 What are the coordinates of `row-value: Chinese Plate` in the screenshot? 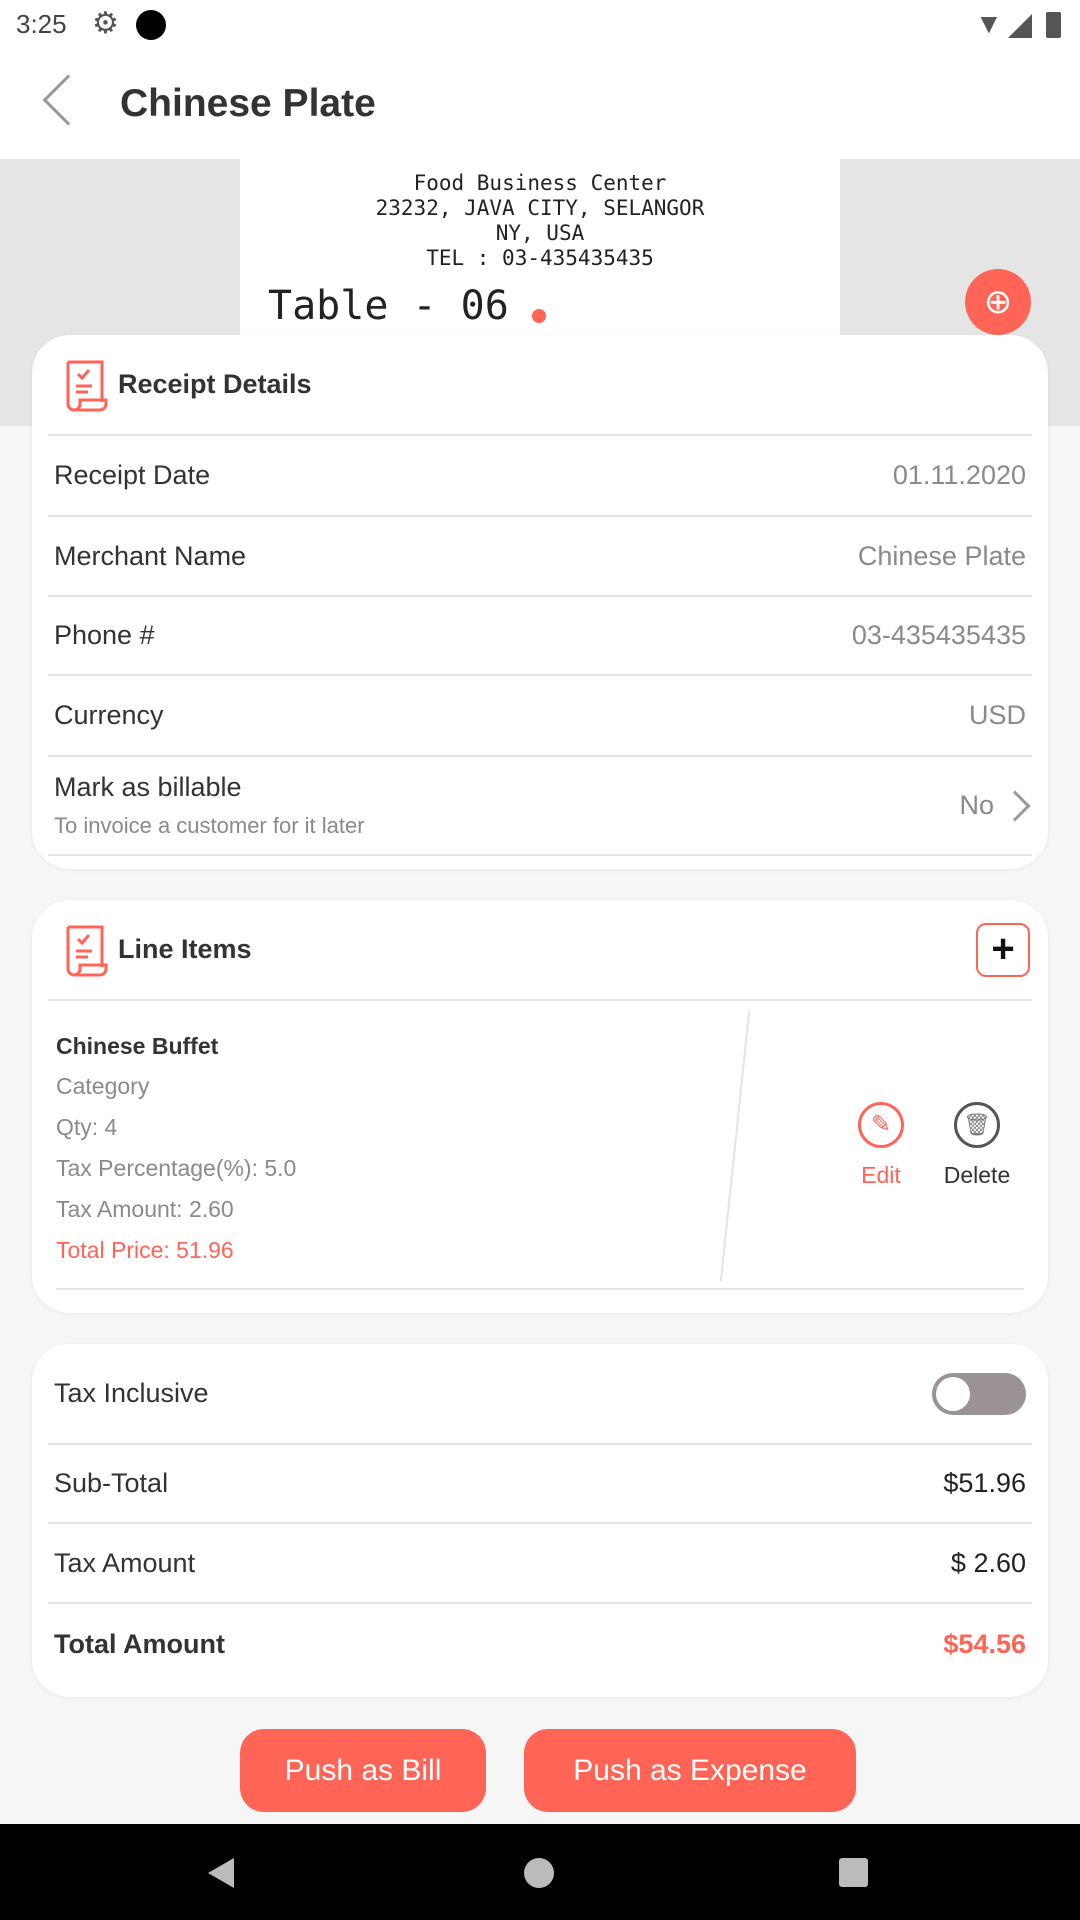 It's located at (941, 555).